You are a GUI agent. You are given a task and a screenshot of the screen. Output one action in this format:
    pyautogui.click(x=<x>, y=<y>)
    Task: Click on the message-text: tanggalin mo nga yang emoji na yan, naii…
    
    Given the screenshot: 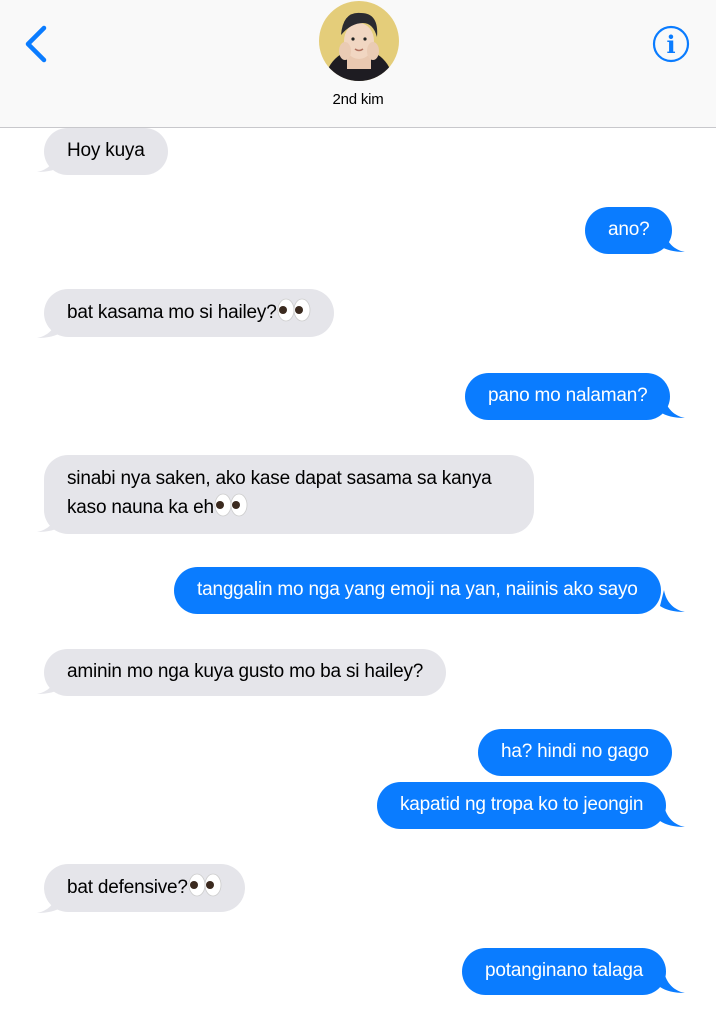 What is the action you would take?
    pyautogui.click(x=417, y=589)
    